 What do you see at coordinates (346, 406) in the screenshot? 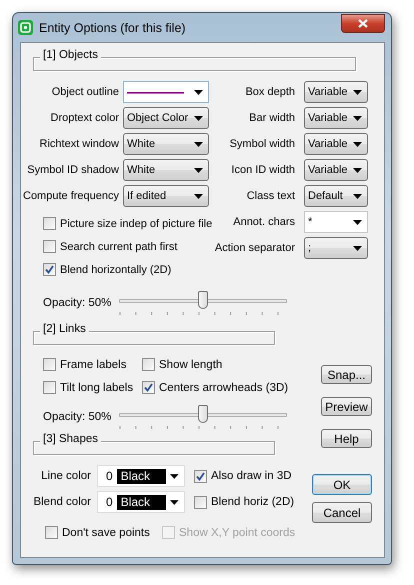
I see `push-button: Preview` at bounding box center [346, 406].